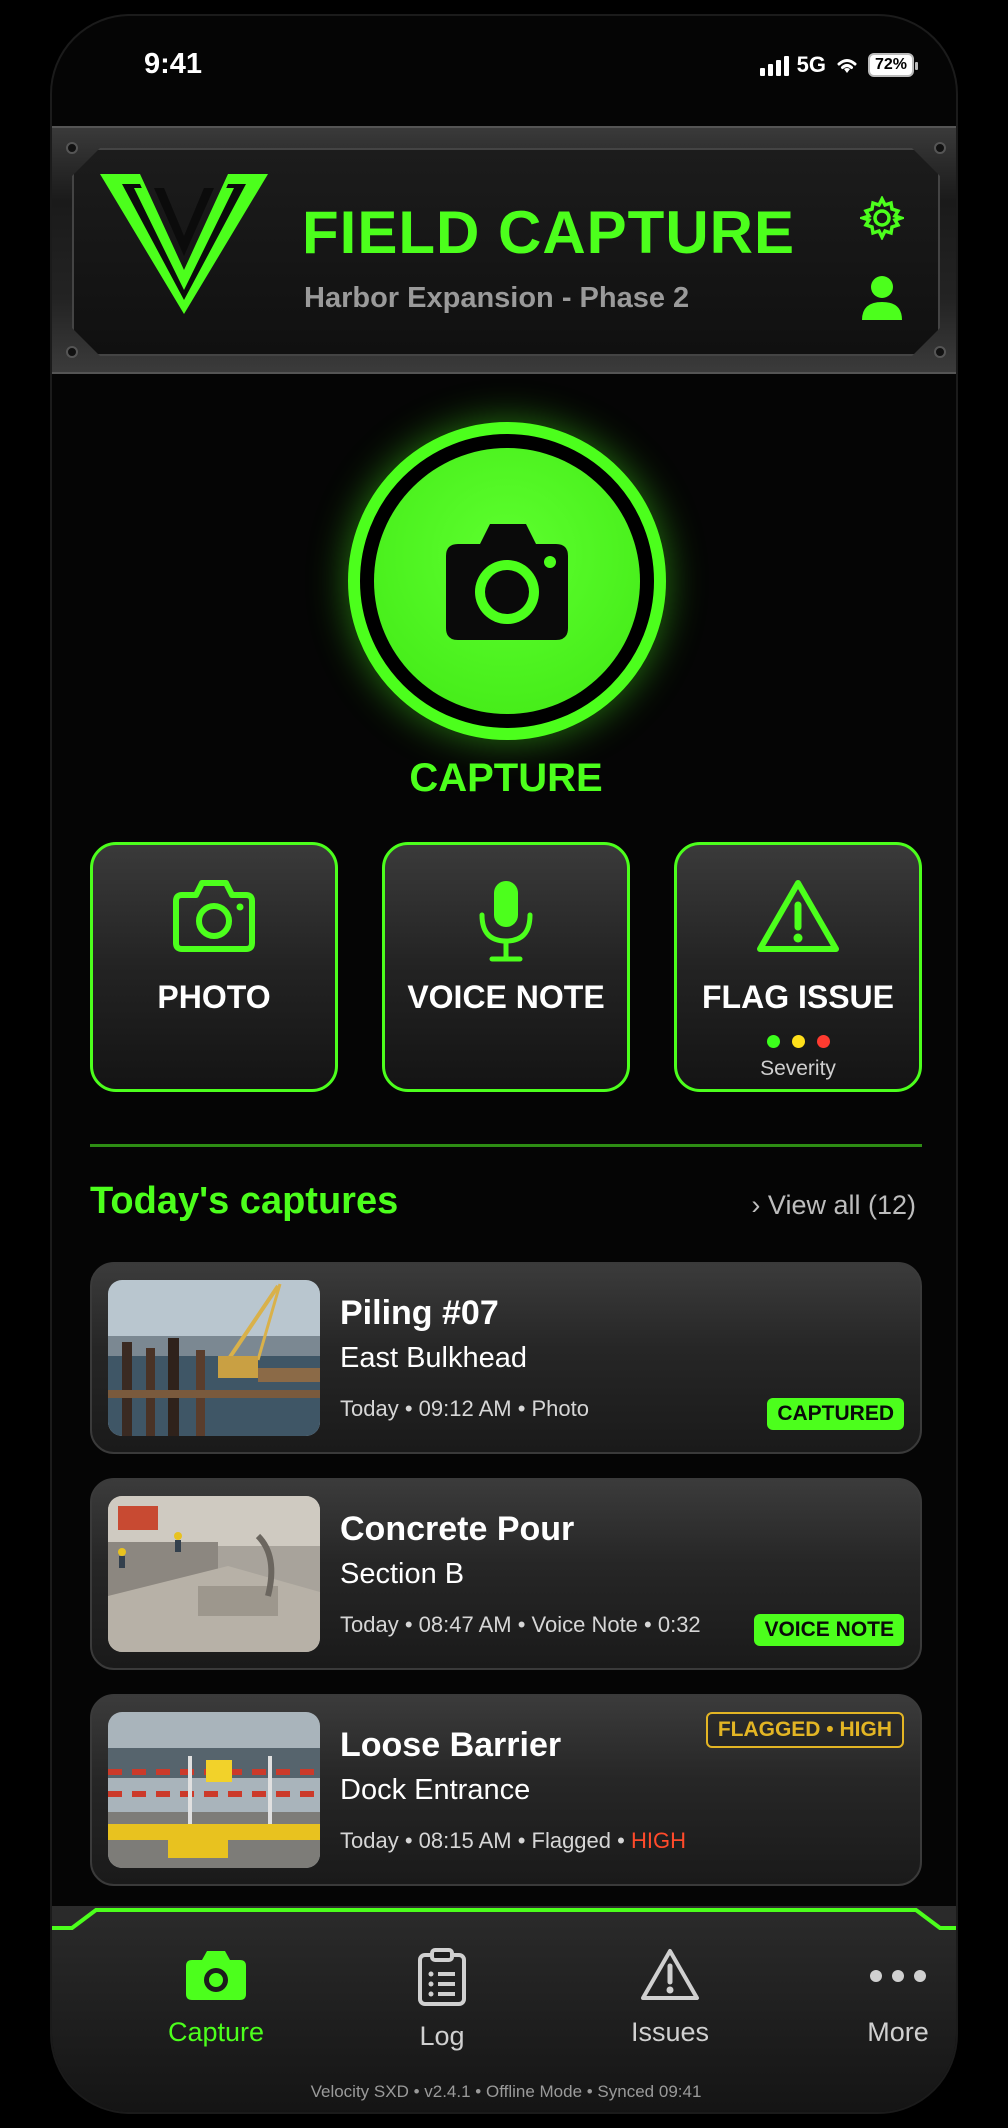 The image size is (1008, 2128). I want to click on view-all-link: › View all (12), so click(833, 1205).